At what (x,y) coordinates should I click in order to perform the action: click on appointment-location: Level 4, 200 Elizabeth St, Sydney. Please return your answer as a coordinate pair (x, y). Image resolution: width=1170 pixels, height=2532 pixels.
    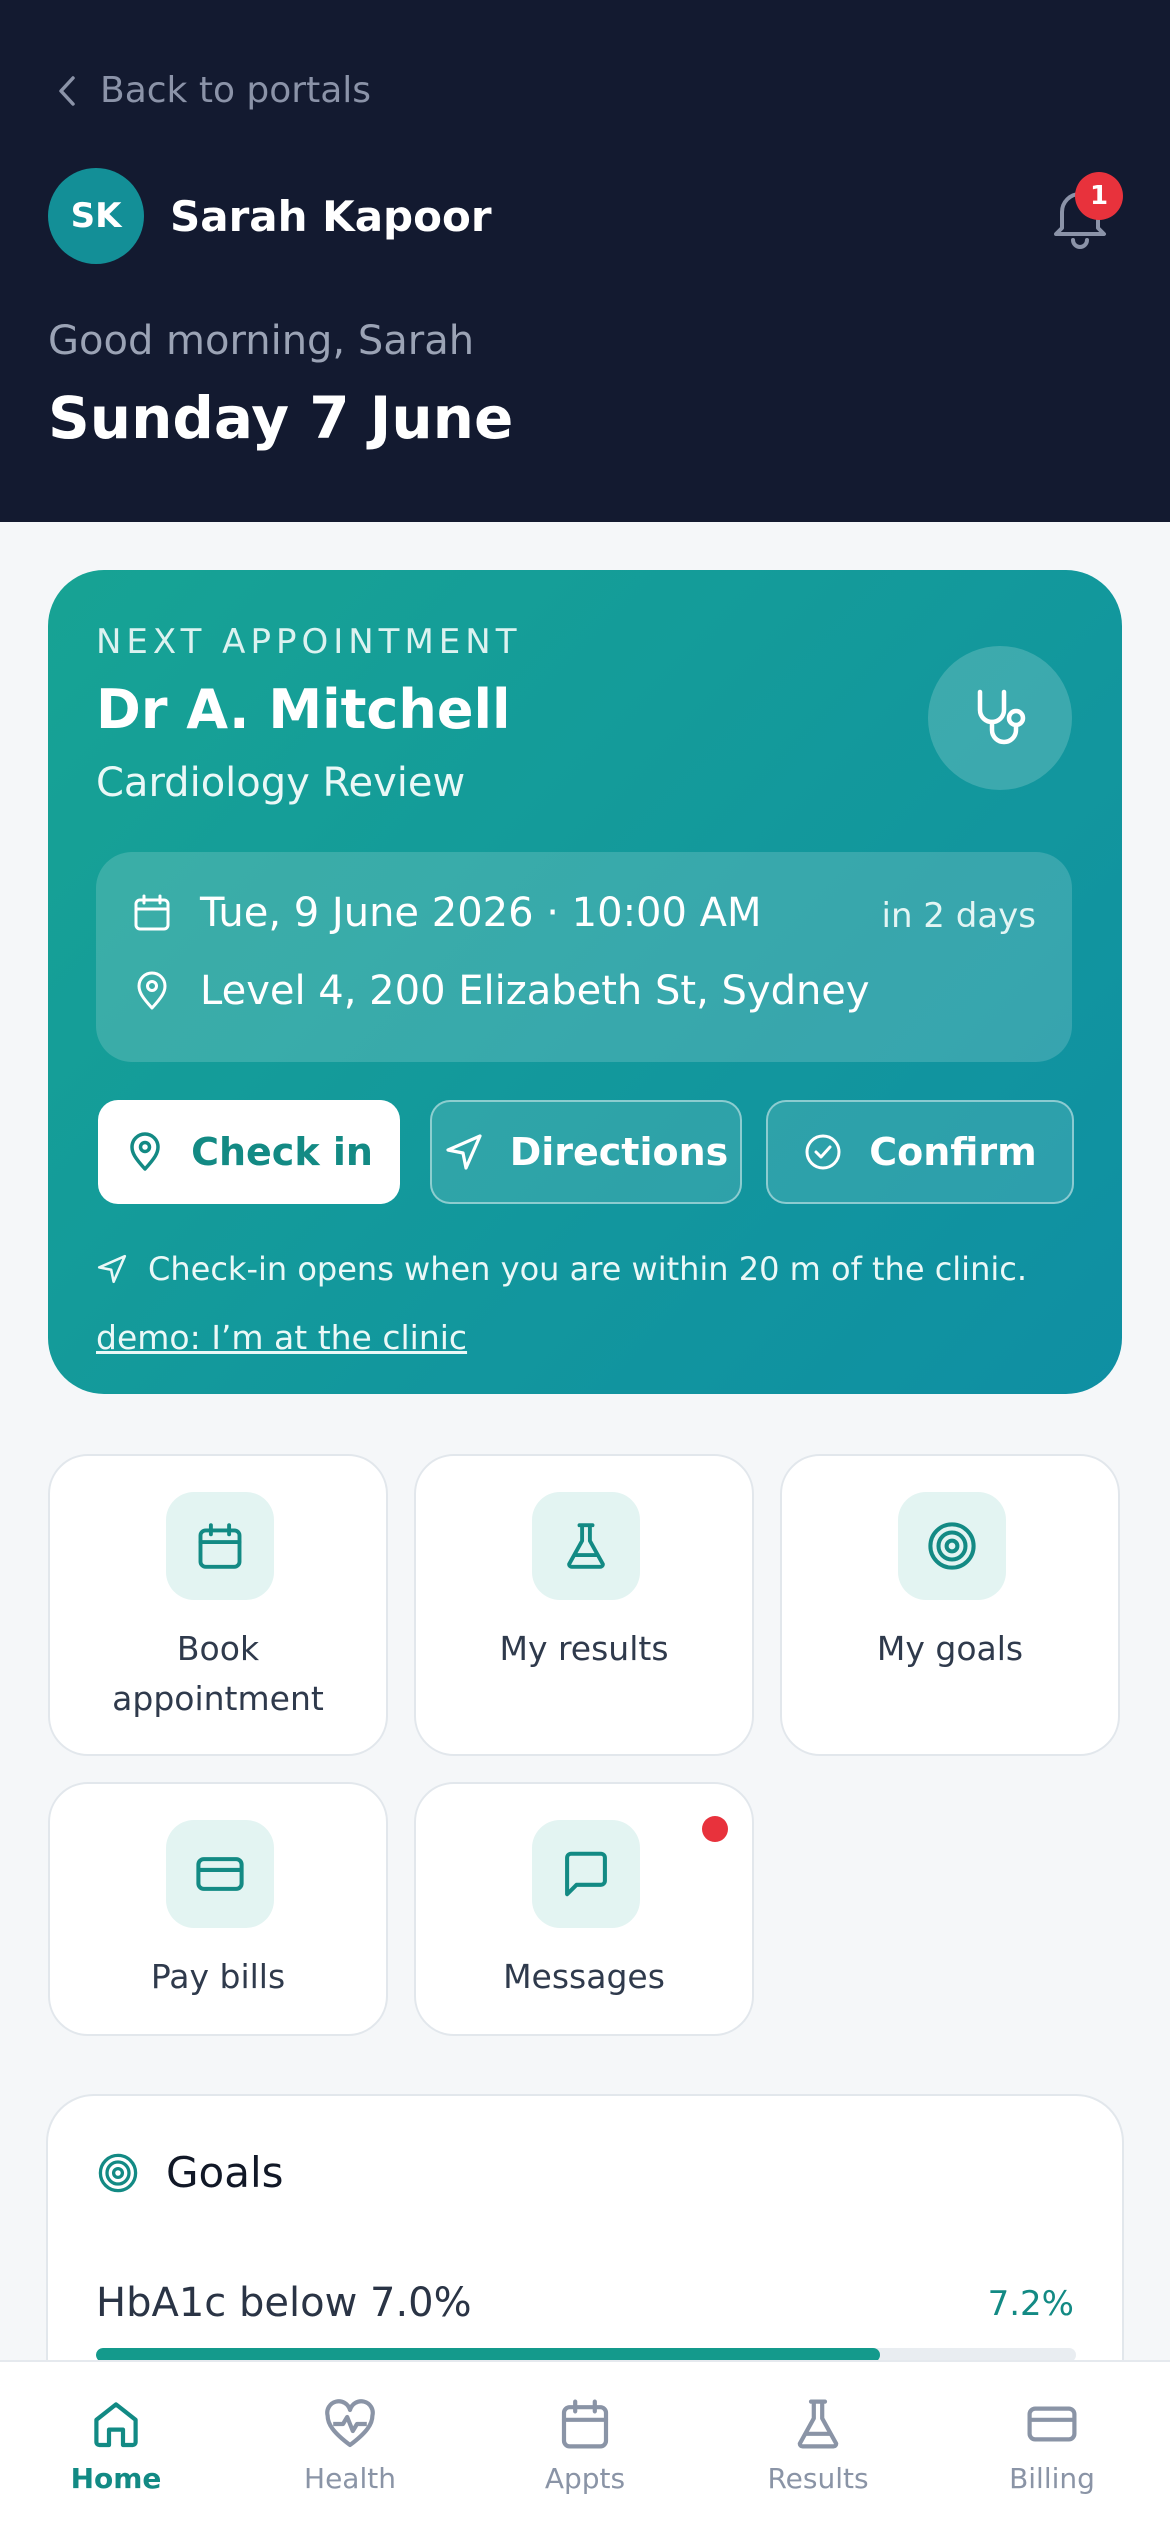
    Looking at the image, I should click on (535, 991).